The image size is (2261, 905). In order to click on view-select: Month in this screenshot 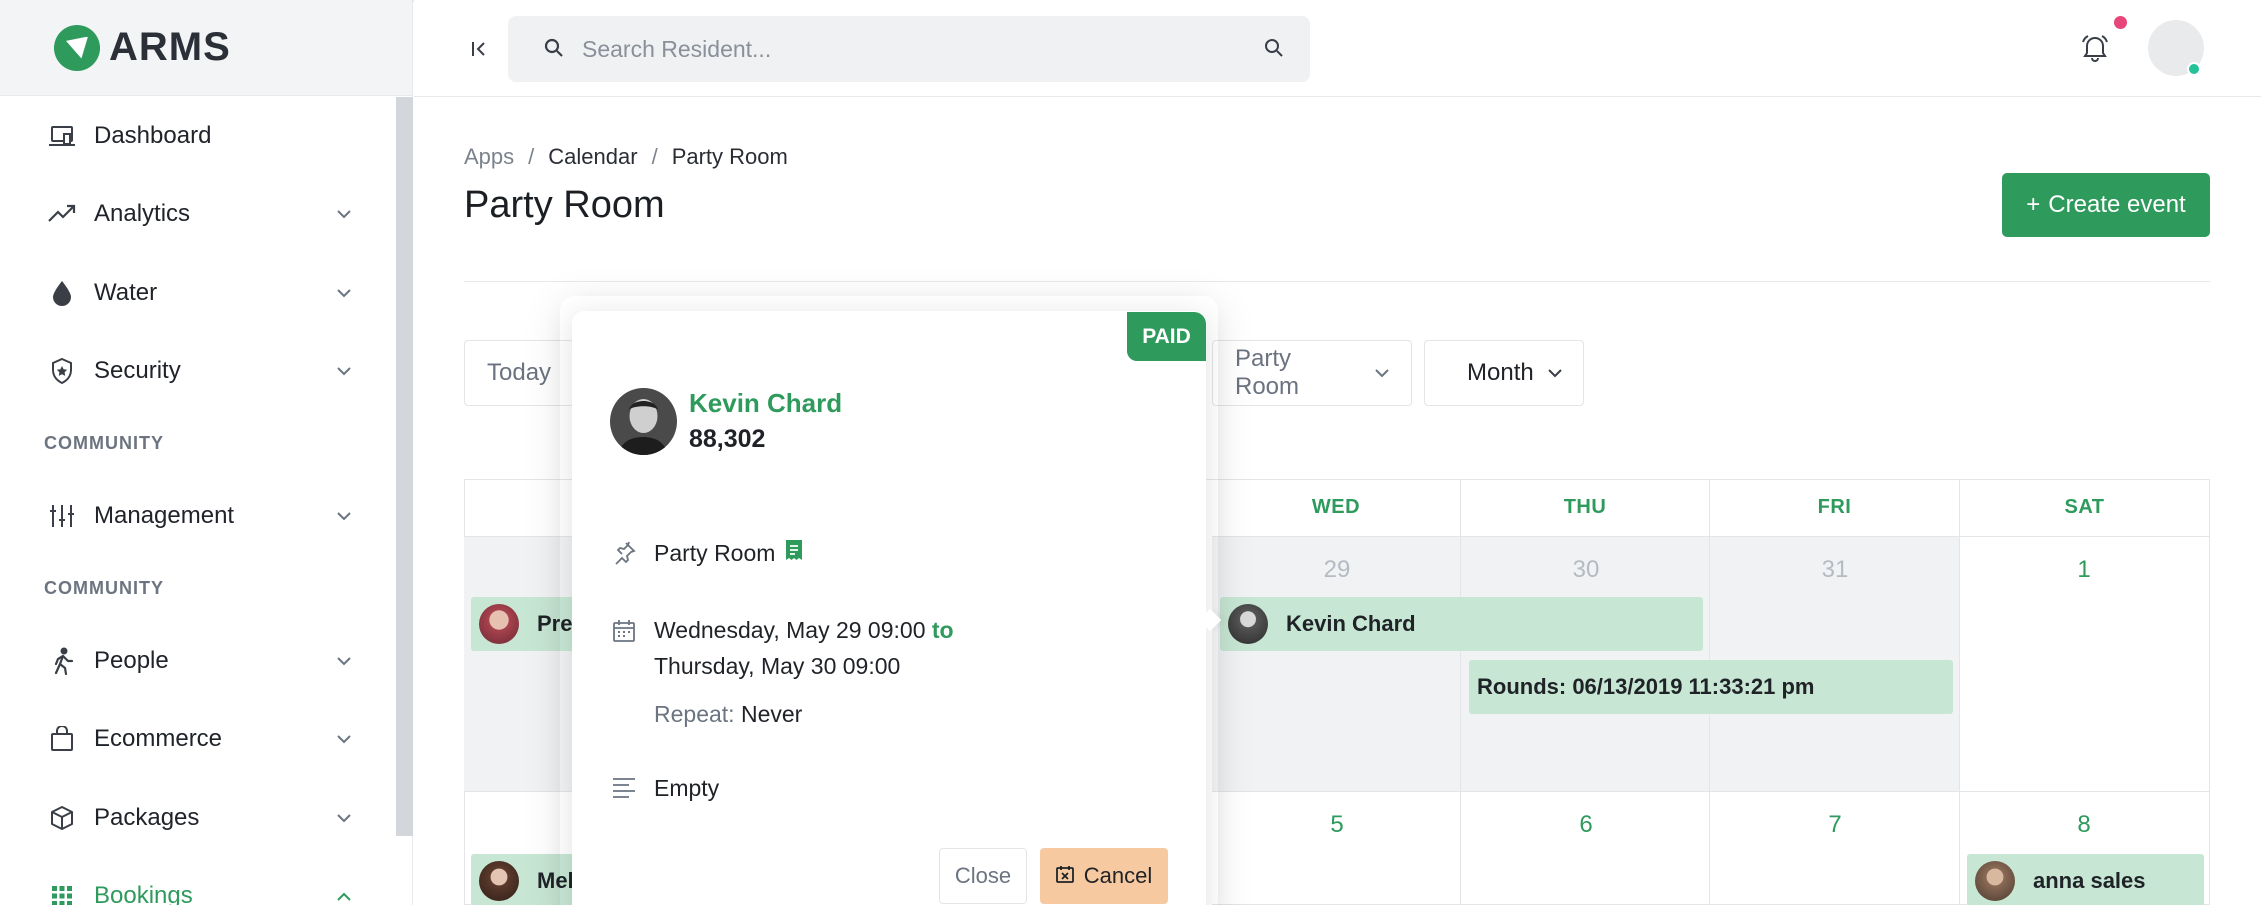, I will do `click(1504, 373)`.